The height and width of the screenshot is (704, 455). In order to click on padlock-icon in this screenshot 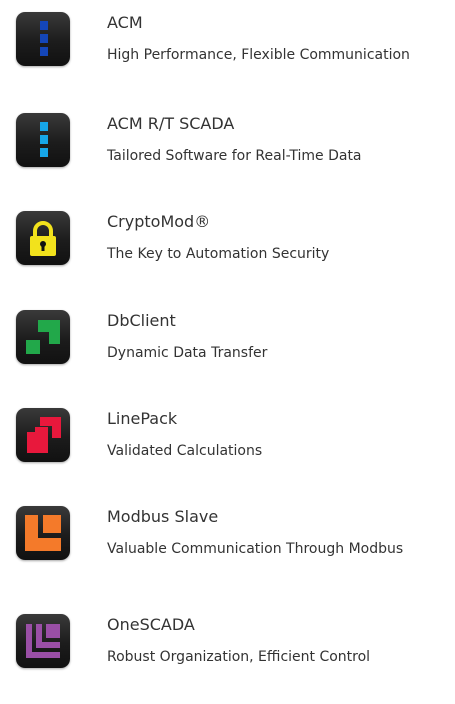, I will do `click(43, 238)`.